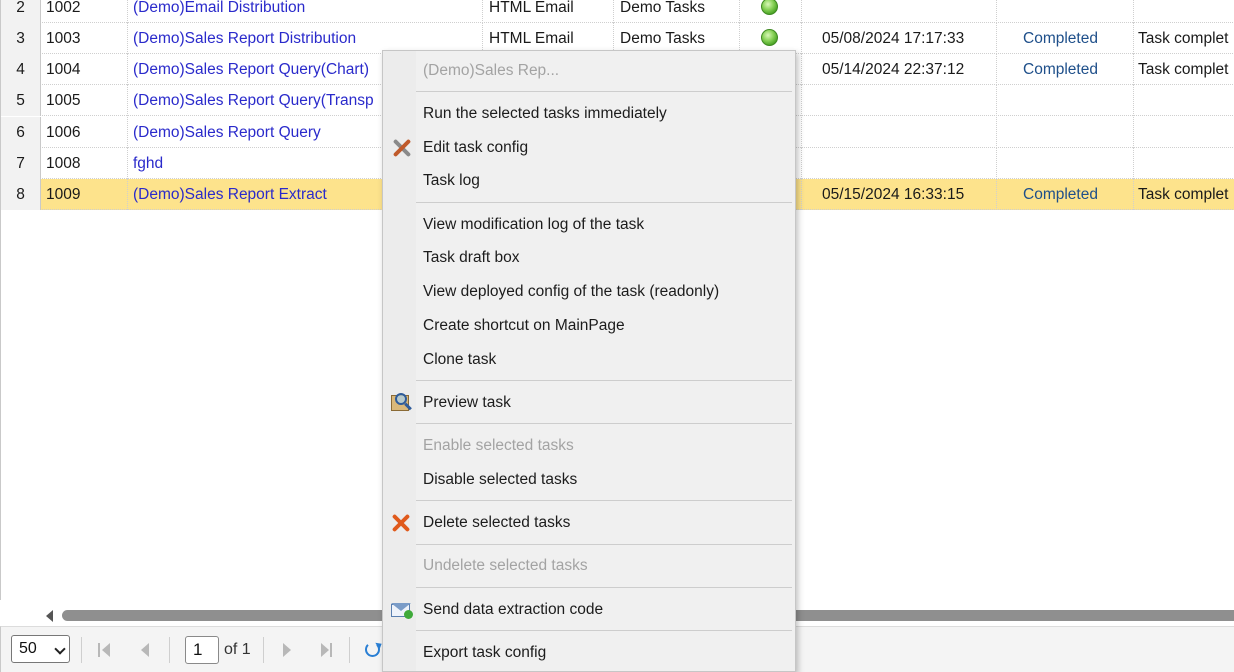 The height and width of the screenshot is (672, 1234). I want to click on status-cell, so click(771, 11).